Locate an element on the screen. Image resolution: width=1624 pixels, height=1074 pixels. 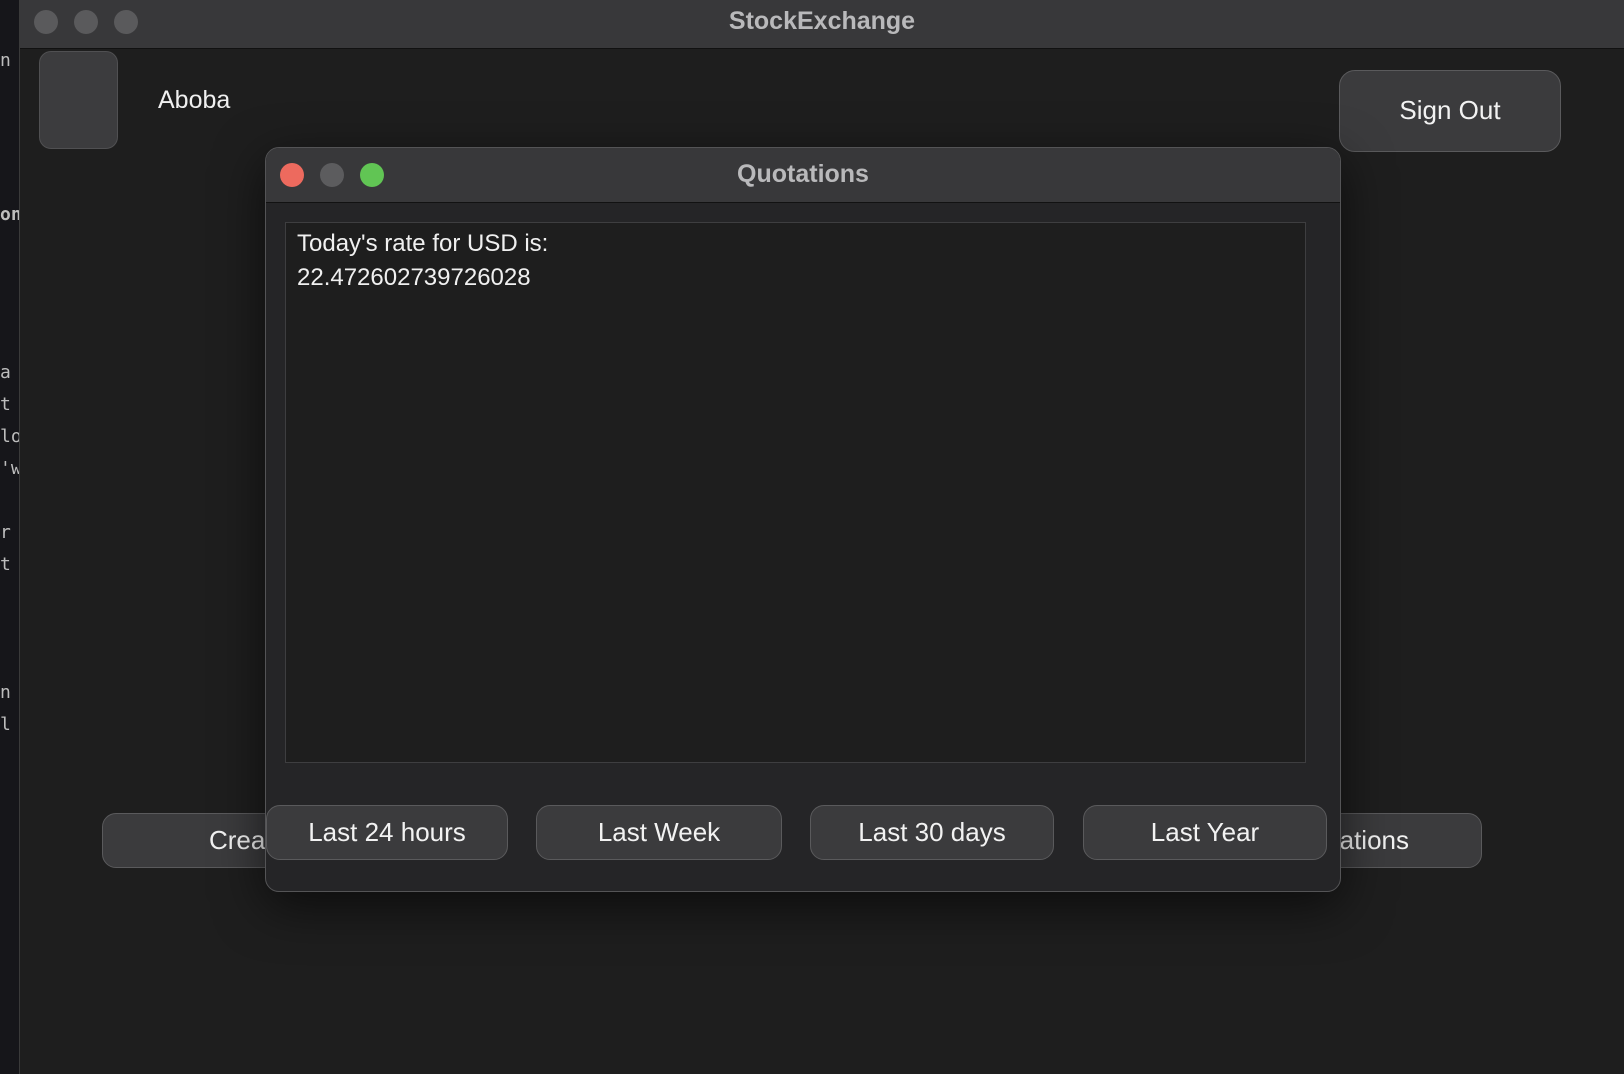
create-button-label: Crea is located at coordinates (237, 840).